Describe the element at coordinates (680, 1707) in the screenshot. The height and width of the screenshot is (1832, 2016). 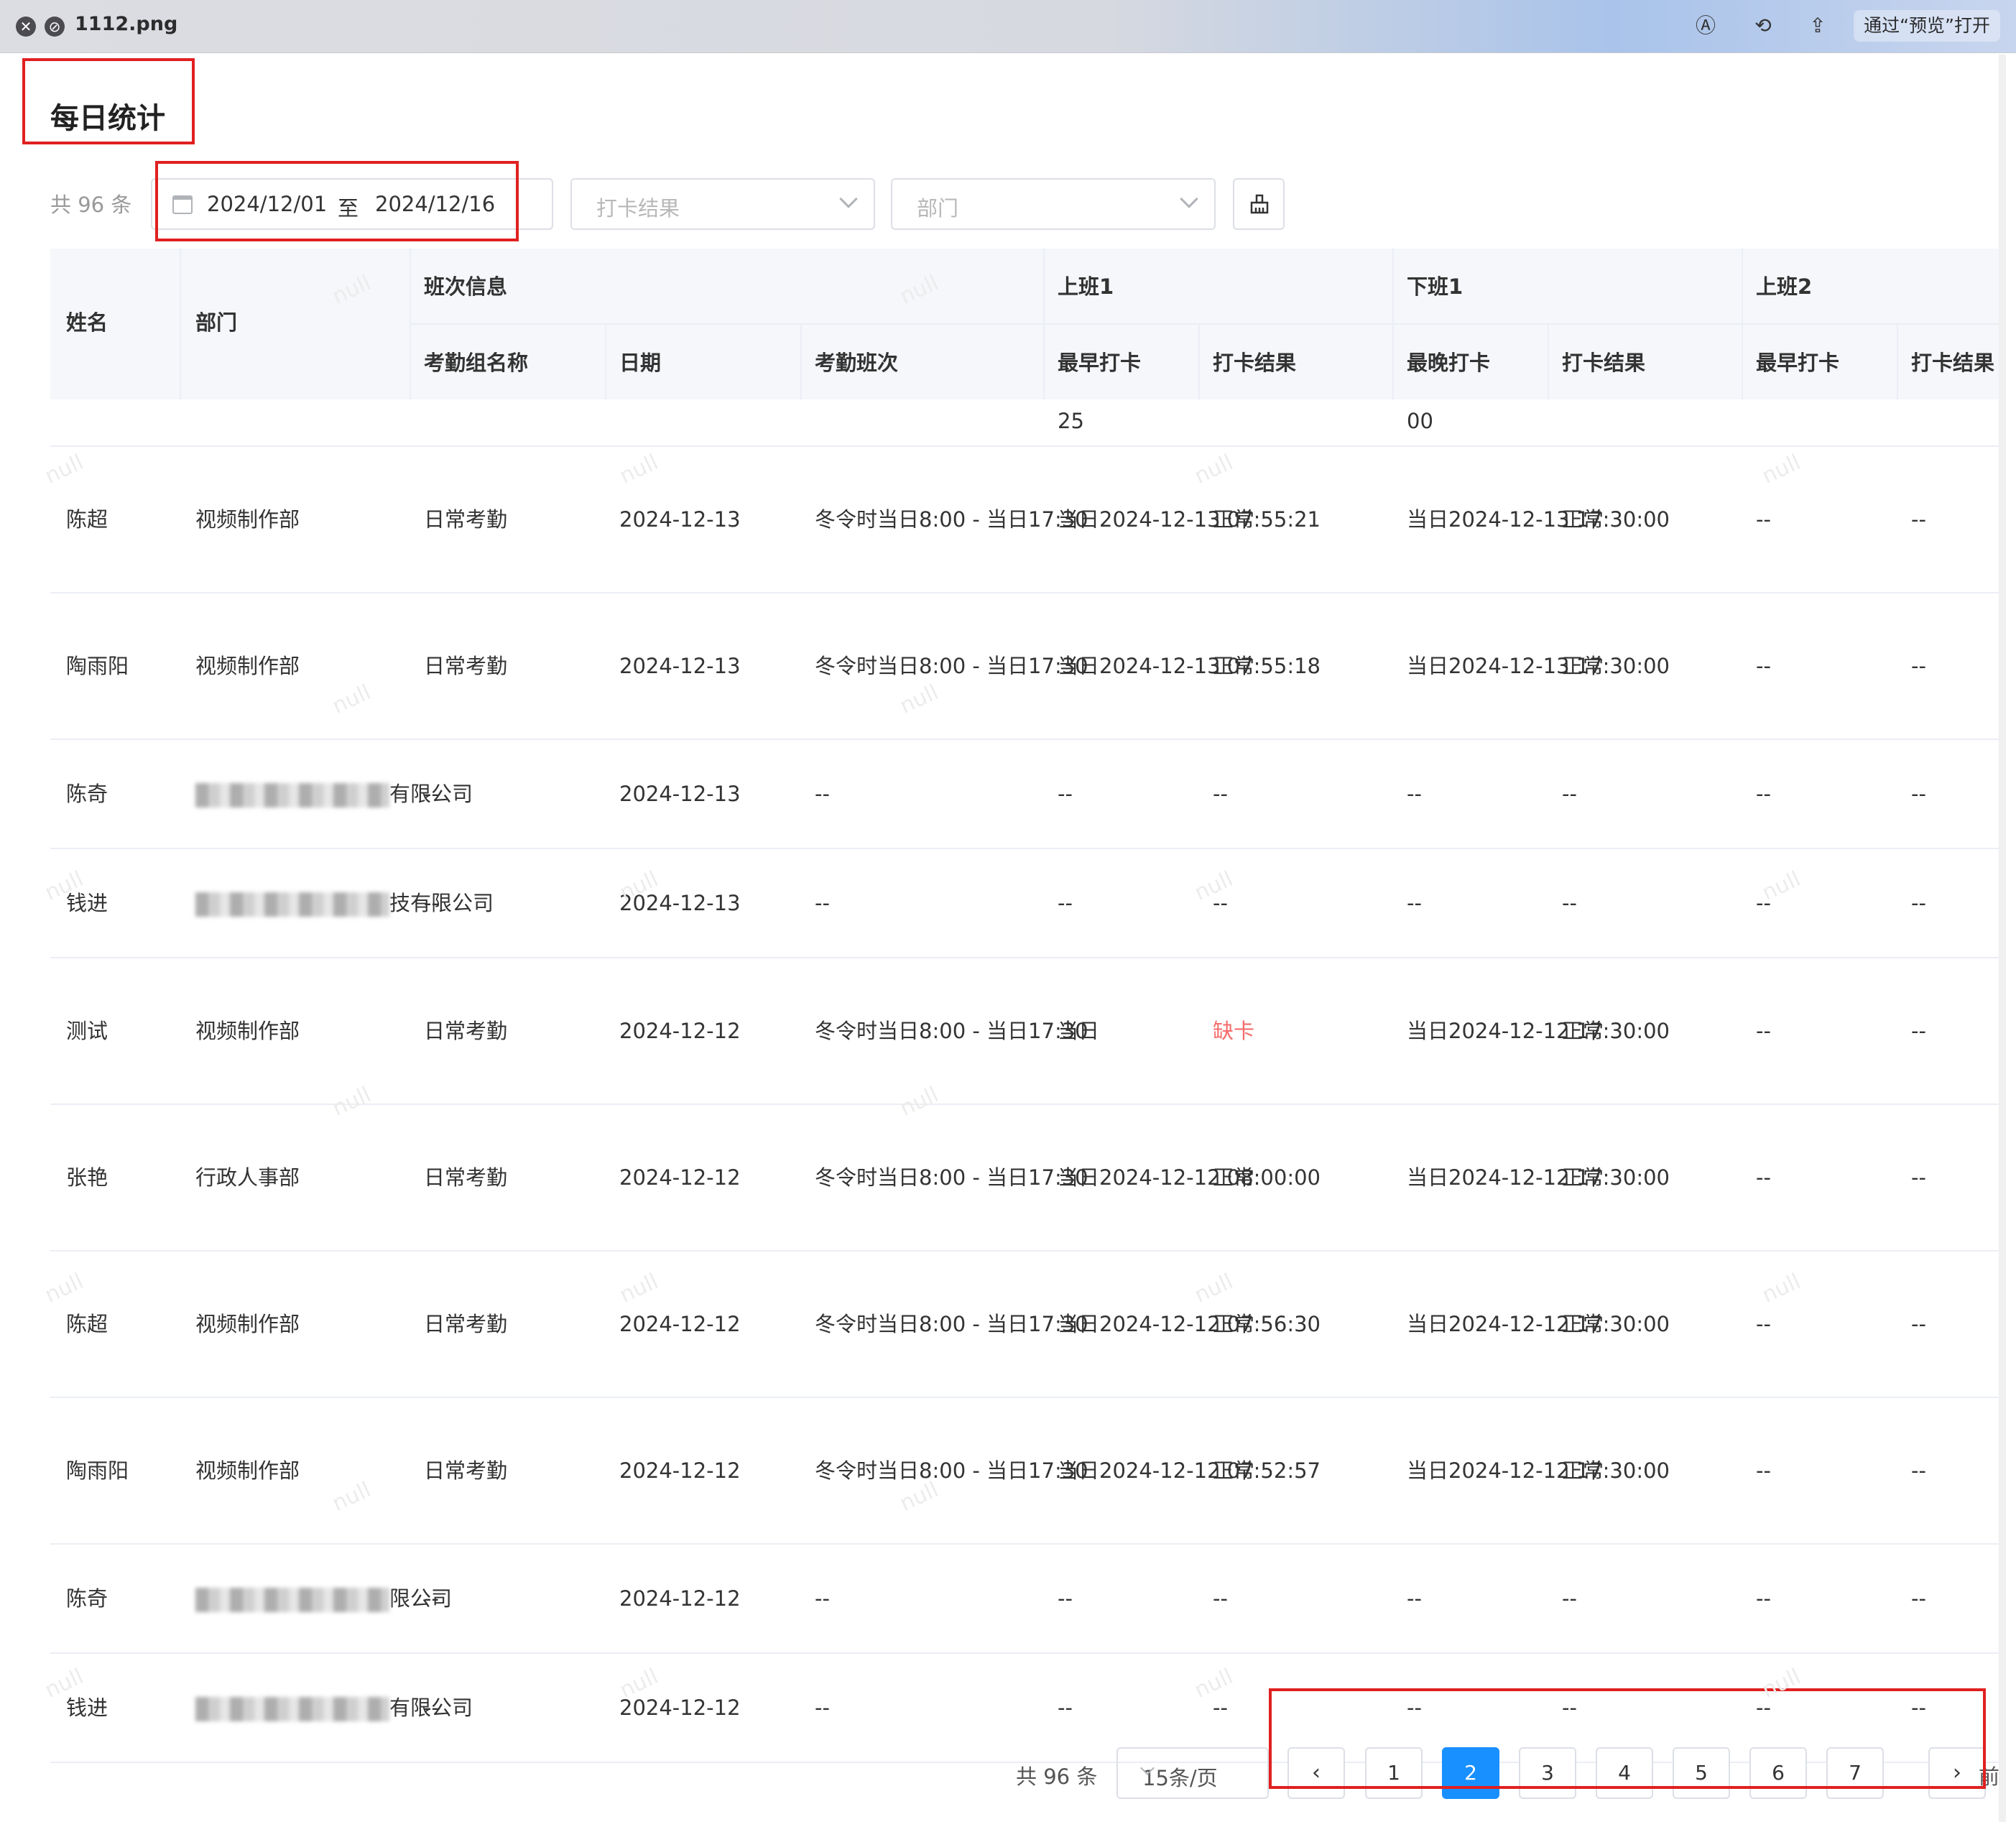
I see `cell-date-line: 2024-12-12` at that location.